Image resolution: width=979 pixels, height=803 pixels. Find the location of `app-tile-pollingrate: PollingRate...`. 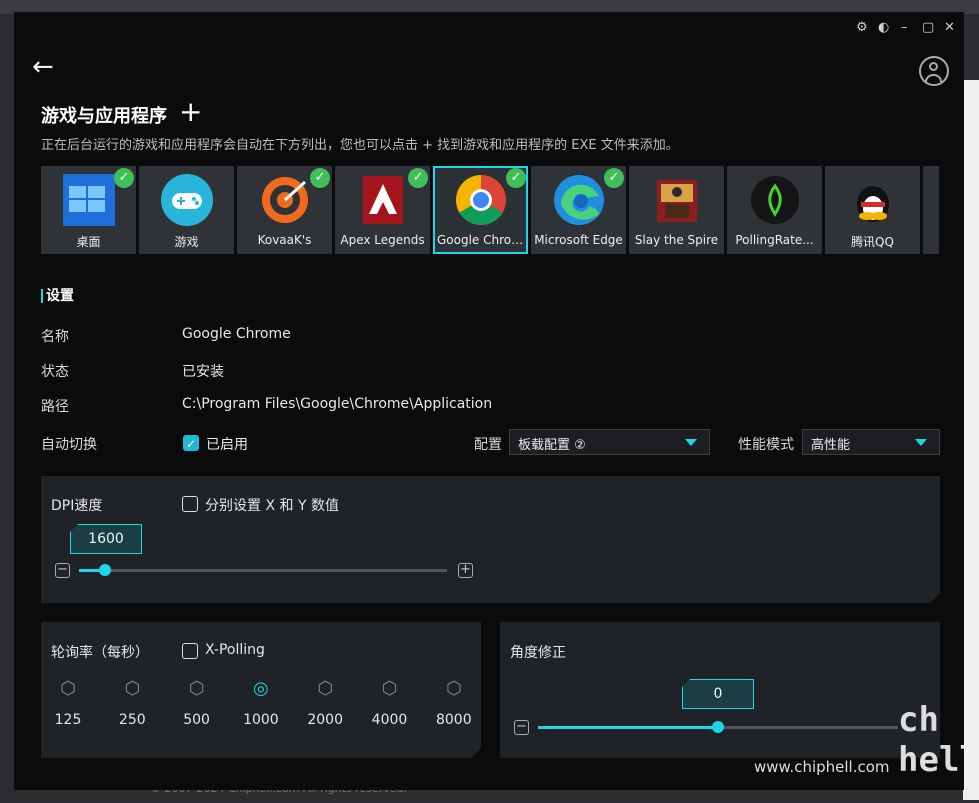

app-tile-pollingrate: PollingRate... is located at coordinates (774, 210).